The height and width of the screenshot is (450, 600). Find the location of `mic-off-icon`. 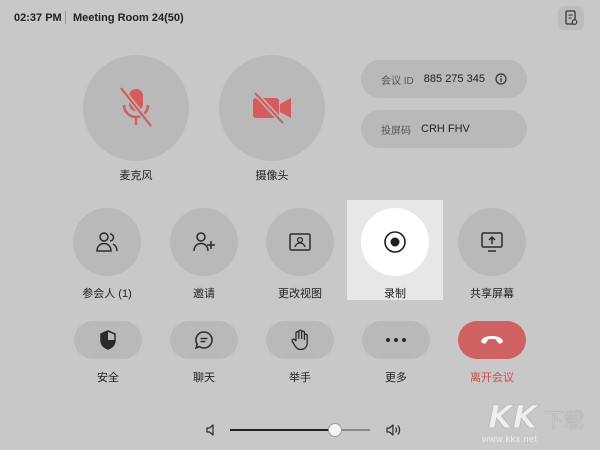

mic-off-icon is located at coordinates (136, 107).